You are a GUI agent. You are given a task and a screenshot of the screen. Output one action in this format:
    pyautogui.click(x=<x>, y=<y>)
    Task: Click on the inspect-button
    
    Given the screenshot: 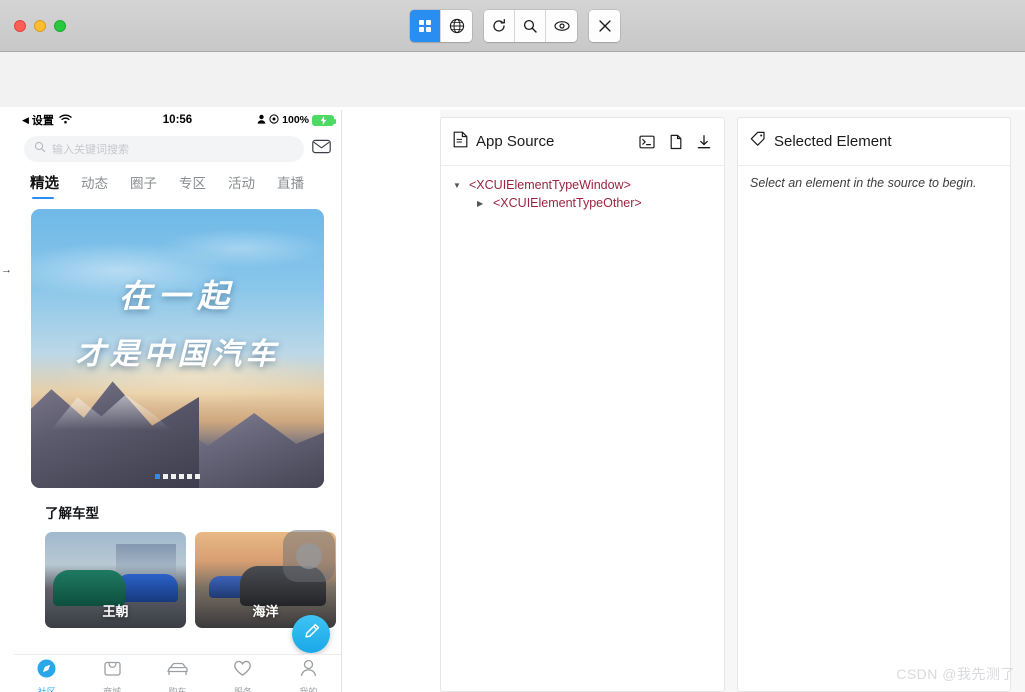 What is the action you would take?
    pyautogui.click(x=561, y=26)
    